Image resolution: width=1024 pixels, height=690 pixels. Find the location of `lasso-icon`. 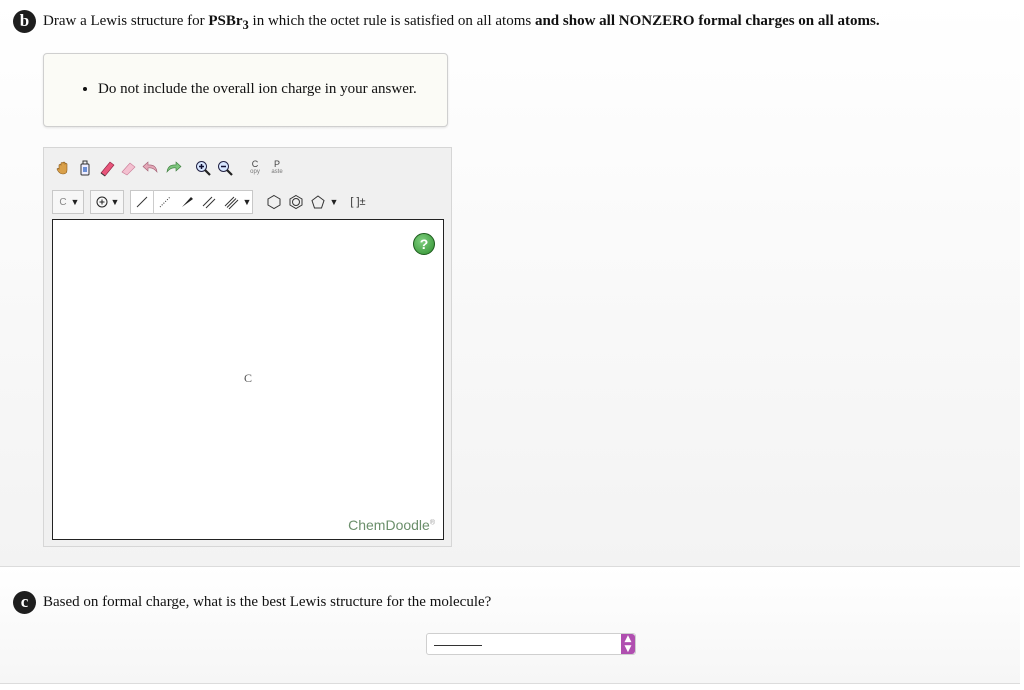

lasso-icon is located at coordinates (85, 168).